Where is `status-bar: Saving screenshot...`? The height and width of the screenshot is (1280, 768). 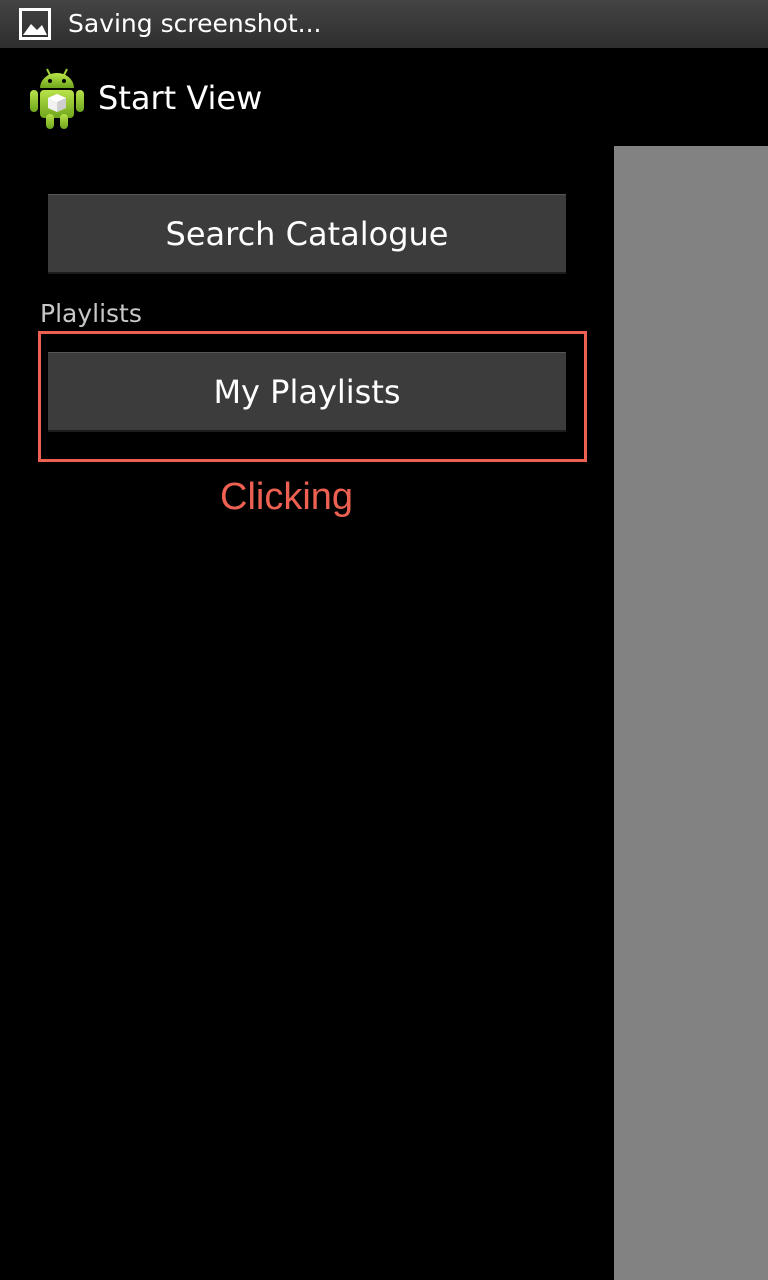 status-bar: Saving screenshot... is located at coordinates (384, 24).